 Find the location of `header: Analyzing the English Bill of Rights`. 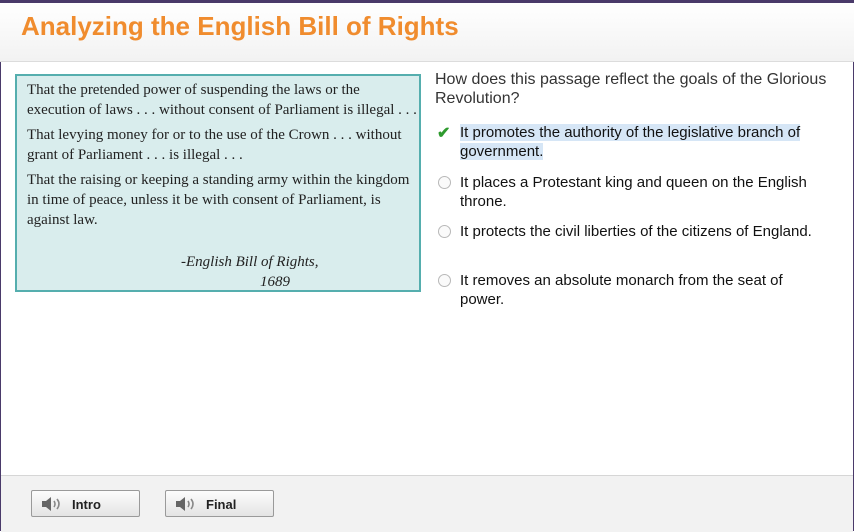

header: Analyzing the English Bill of Rights is located at coordinates (427, 32).